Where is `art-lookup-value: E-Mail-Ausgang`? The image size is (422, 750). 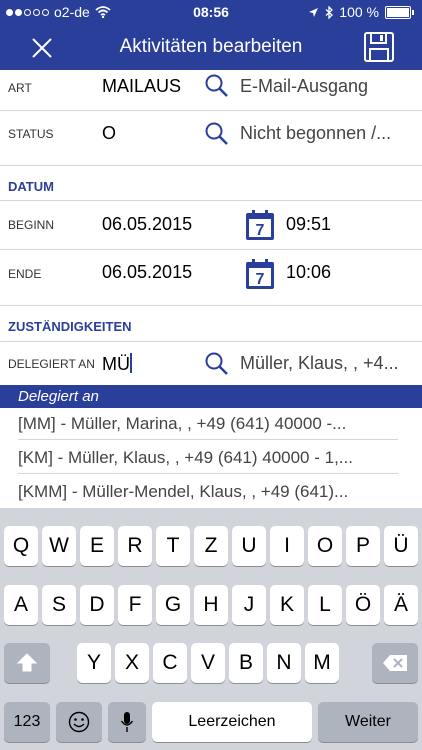 art-lookup-value: E-Mail-Ausgang is located at coordinates (304, 86).